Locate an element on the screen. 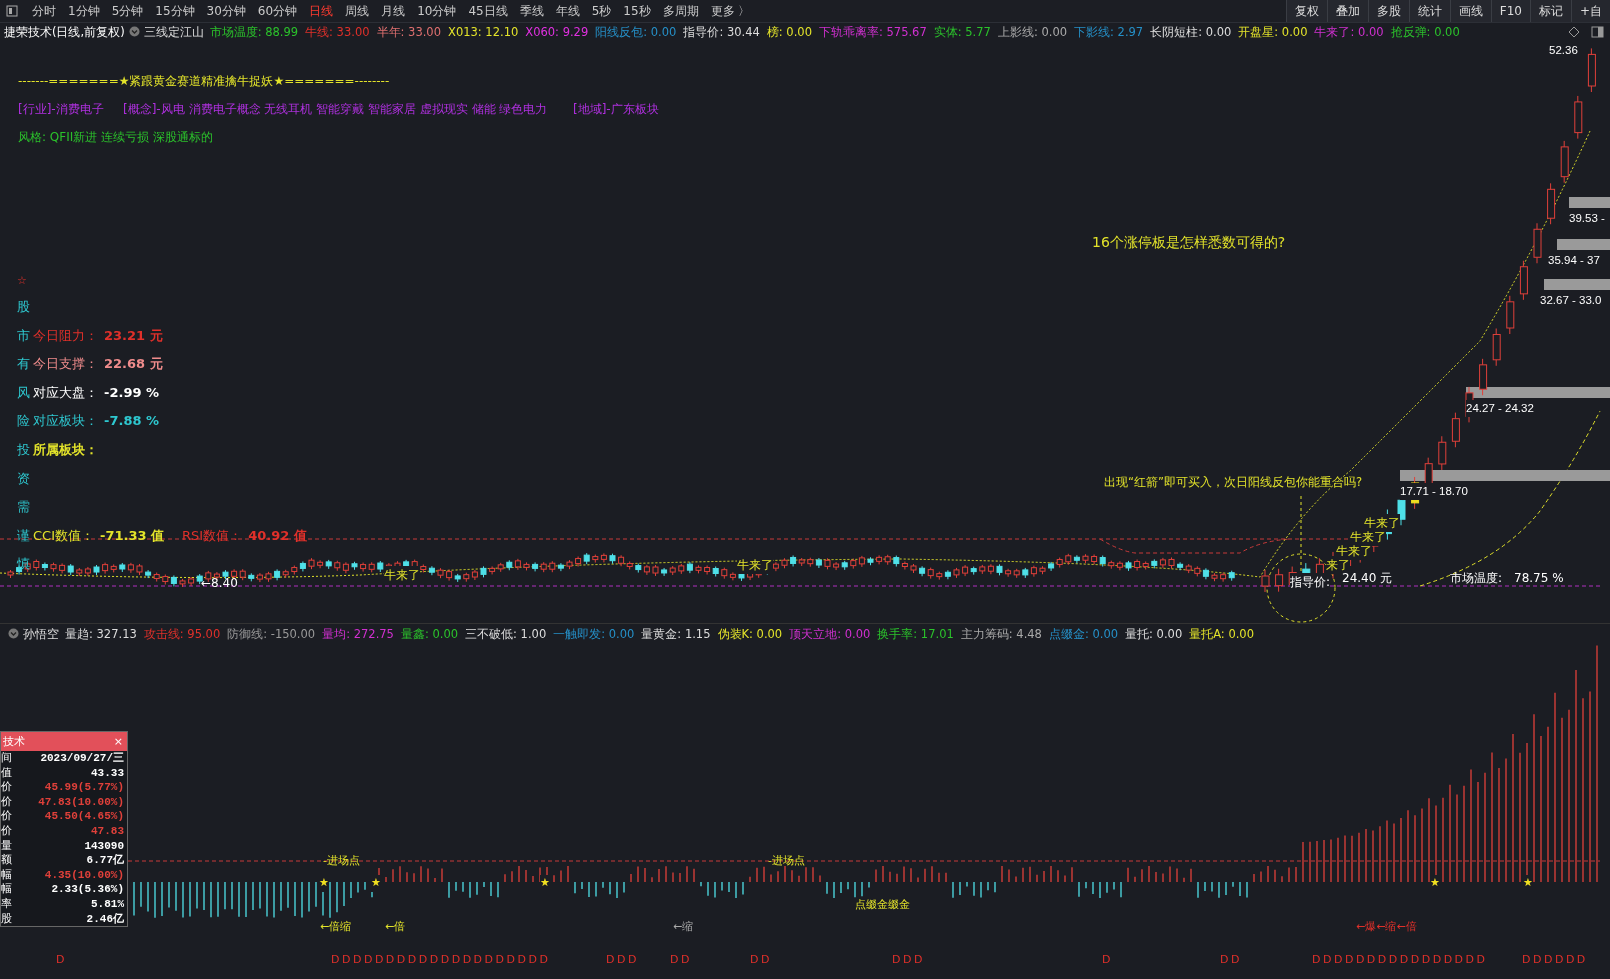 The image size is (1610, 979). style-text: 风格: QFII新进 连续亏损 深股通标的 is located at coordinates (115, 137).